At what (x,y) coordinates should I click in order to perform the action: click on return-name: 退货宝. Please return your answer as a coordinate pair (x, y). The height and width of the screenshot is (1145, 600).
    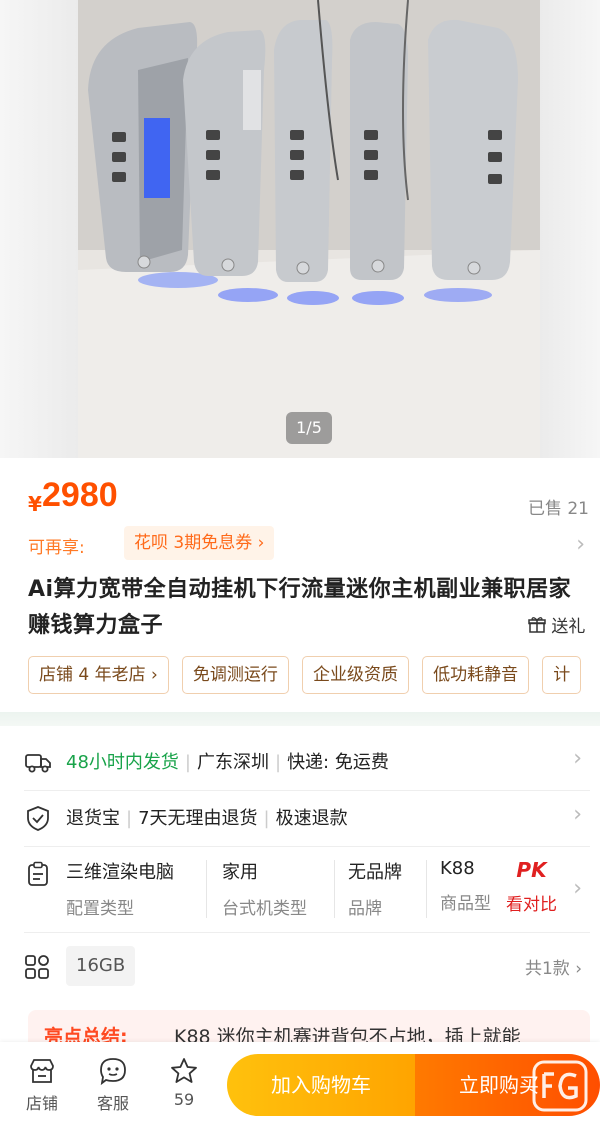
    Looking at the image, I should click on (93, 818).